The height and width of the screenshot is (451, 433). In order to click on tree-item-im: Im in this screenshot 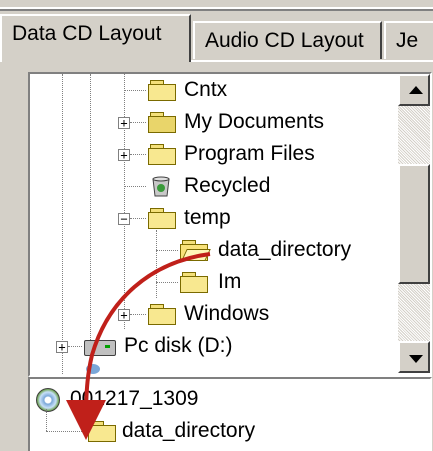, I will do `click(215, 282)`.